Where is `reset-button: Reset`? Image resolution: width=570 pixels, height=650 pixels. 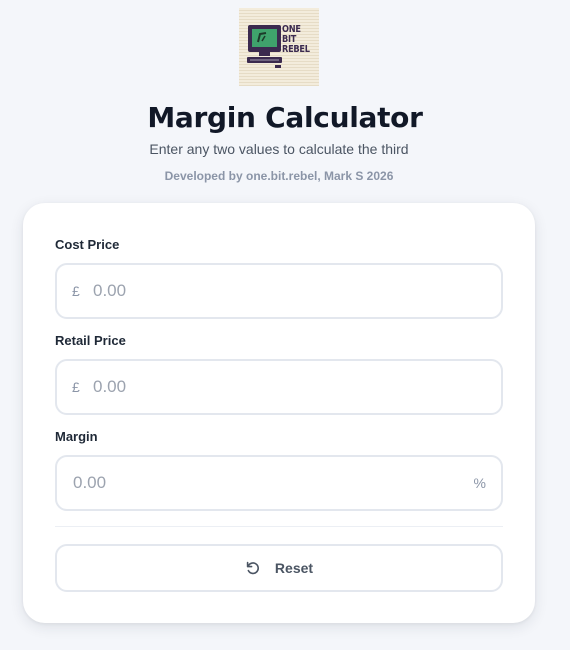
reset-button: Reset is located at coordinates (279, 568).